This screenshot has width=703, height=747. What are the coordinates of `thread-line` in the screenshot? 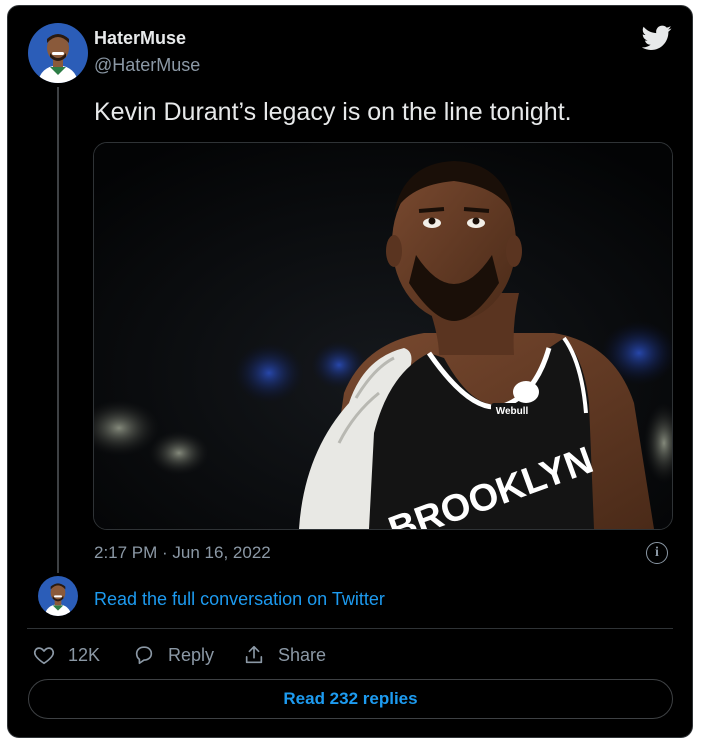 It's located at (58, 330).